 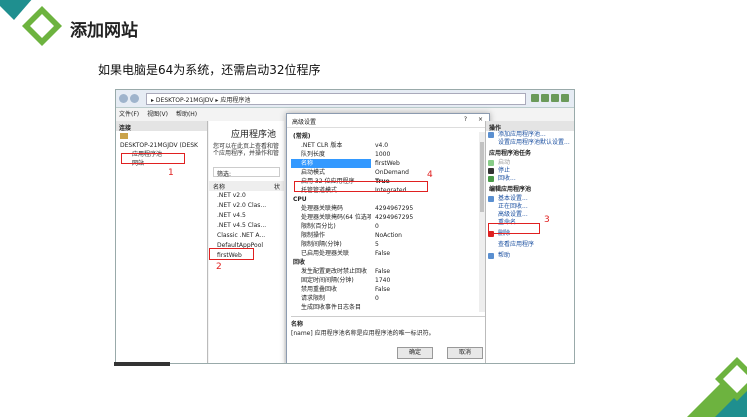 What do you see at coordinates (313, 235) in the screenshot?
I see `property-key: 限制操作` at bounding box center [313, 235].